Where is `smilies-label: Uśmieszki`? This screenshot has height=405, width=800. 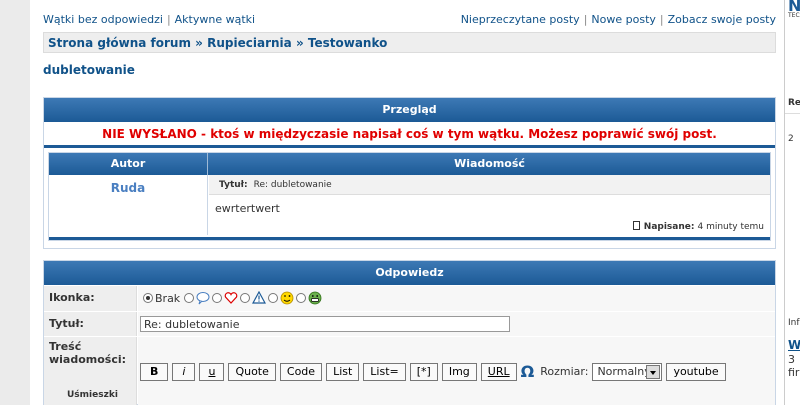
smilies-label: Uśmieszki is located at coordinates (92, 395).